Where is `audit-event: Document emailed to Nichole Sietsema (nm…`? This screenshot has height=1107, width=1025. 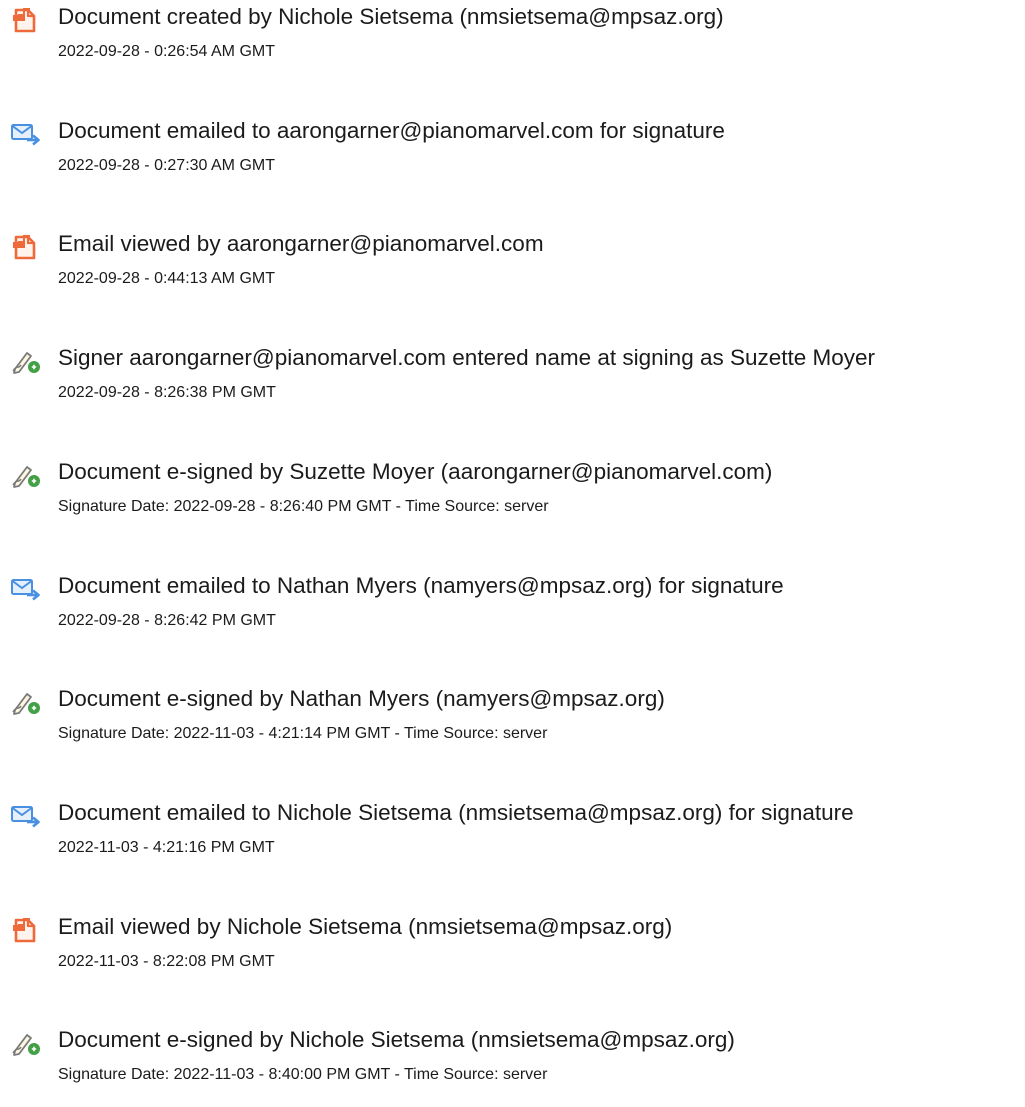
audit-event: Document emailed to Nichole Sietsema (nm… is located at coordinates (512, 836).